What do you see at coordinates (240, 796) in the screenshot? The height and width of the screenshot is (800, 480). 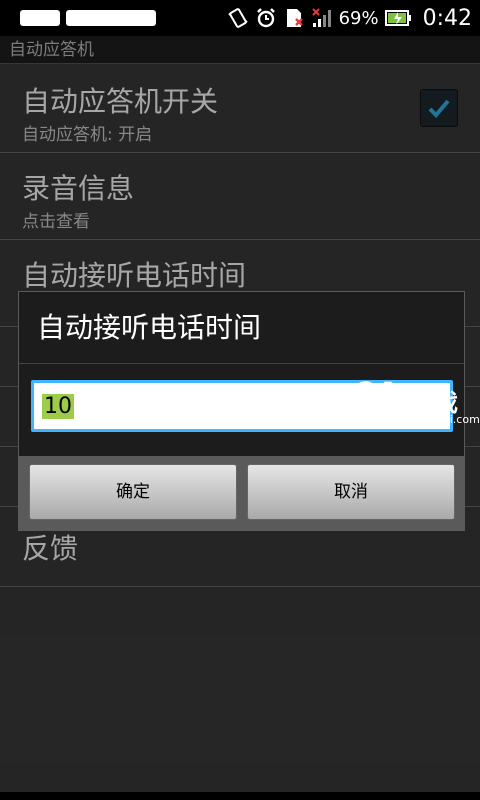 I see `bottom-bar` at bounding box center [240, 796].